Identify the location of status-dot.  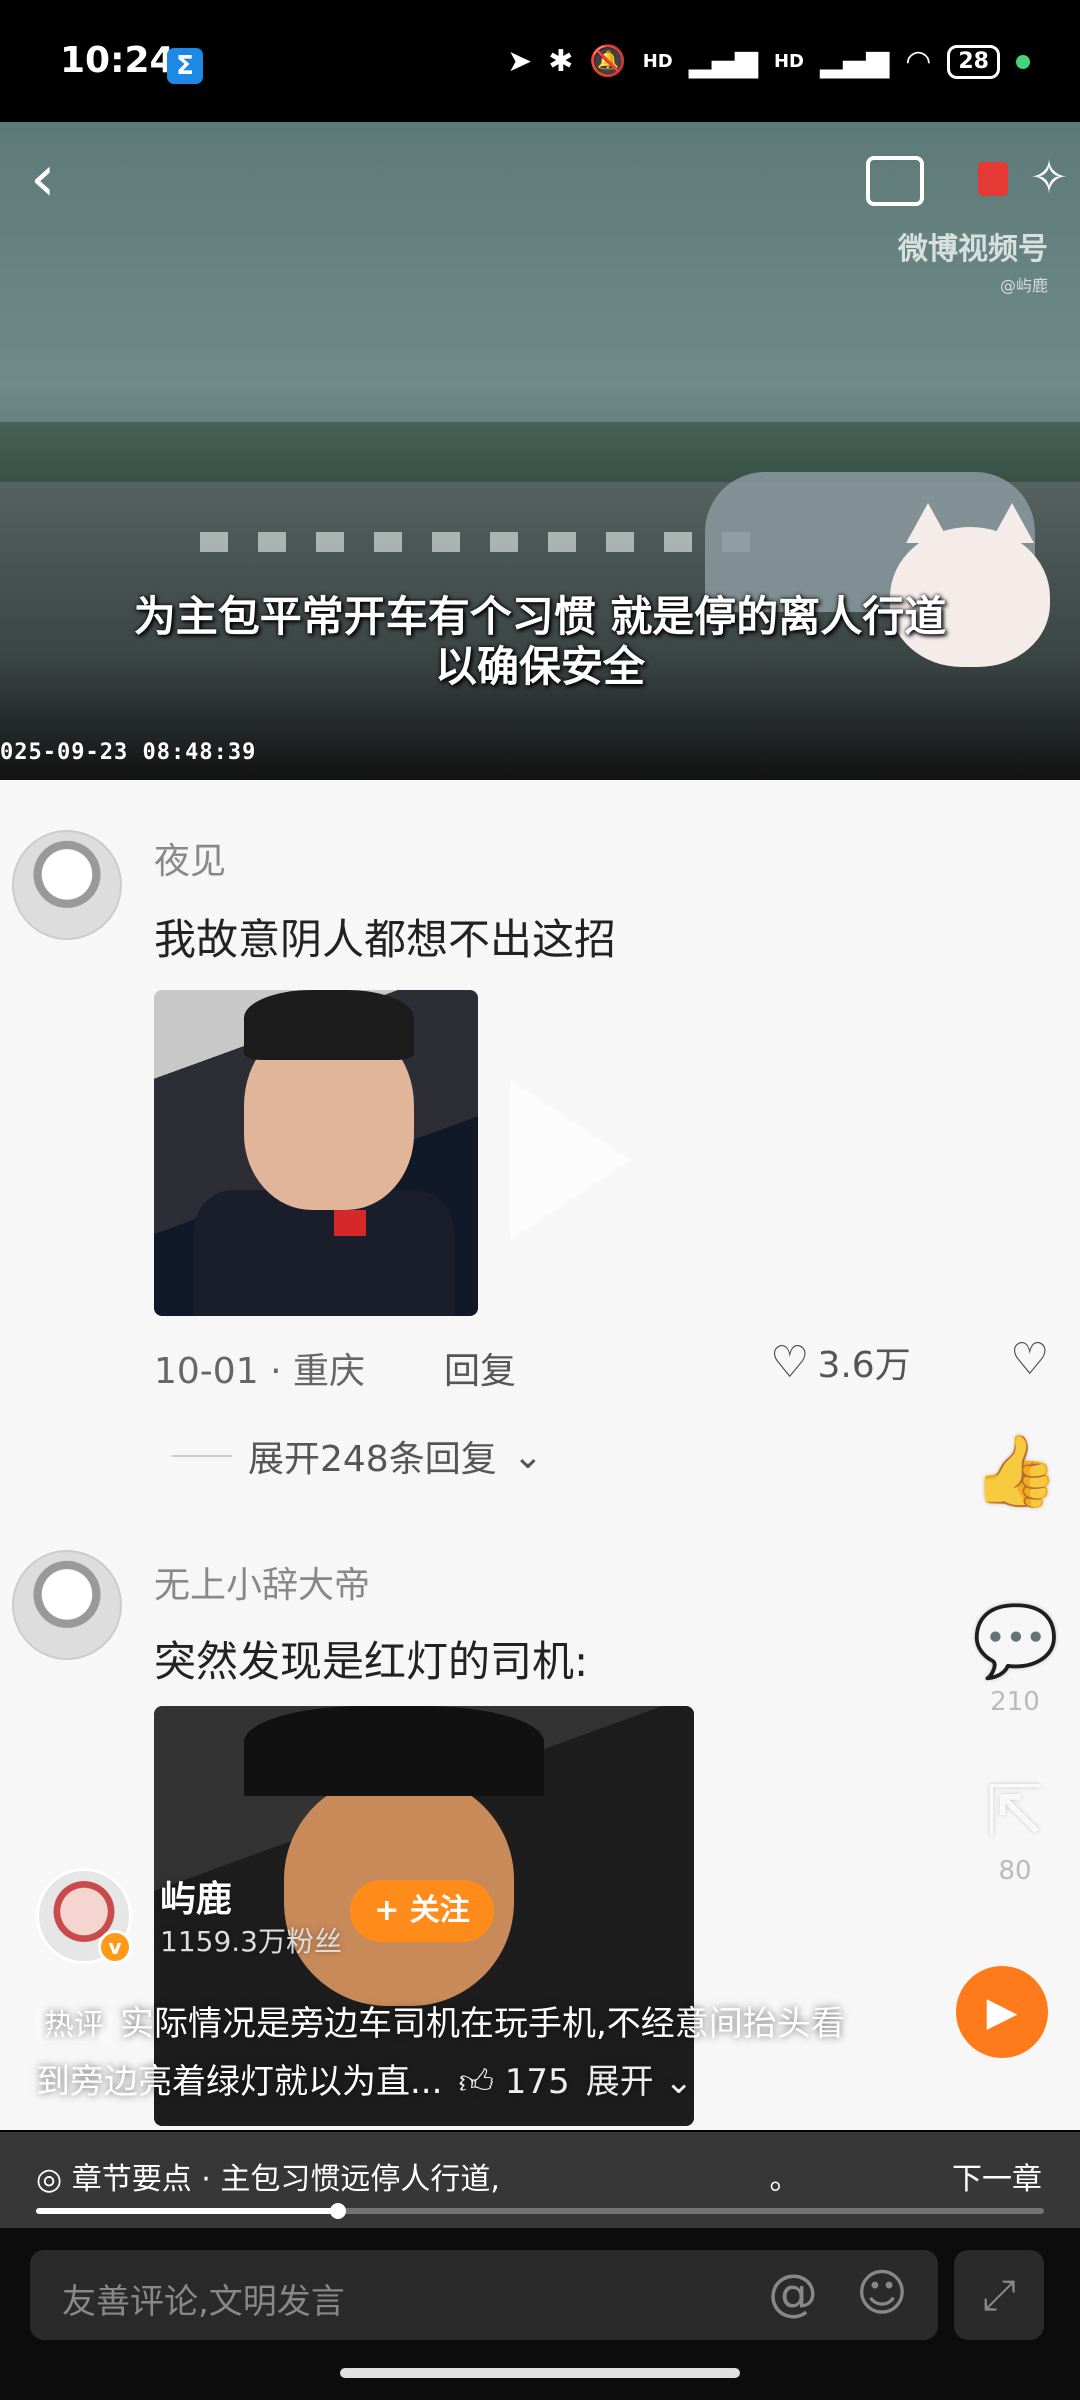
(1023, 61).